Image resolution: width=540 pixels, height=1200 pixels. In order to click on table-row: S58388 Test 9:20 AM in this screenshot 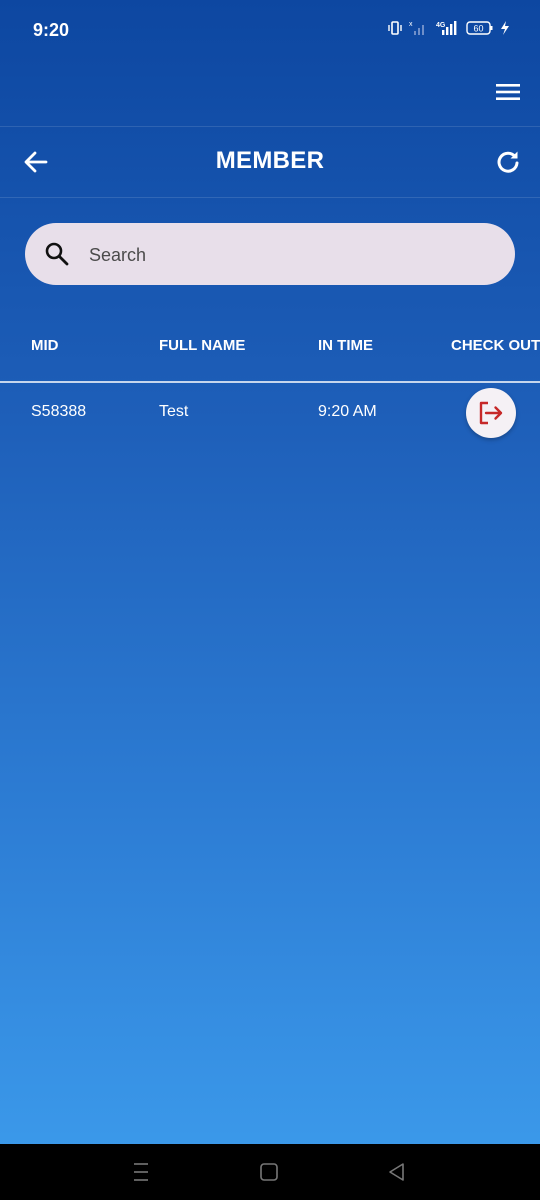, I will do `click(270, 413)`.